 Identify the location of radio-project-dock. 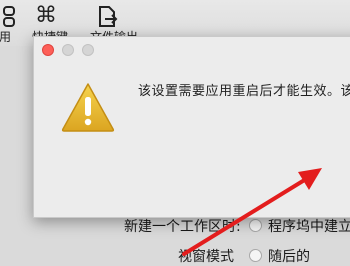
(255, 225).